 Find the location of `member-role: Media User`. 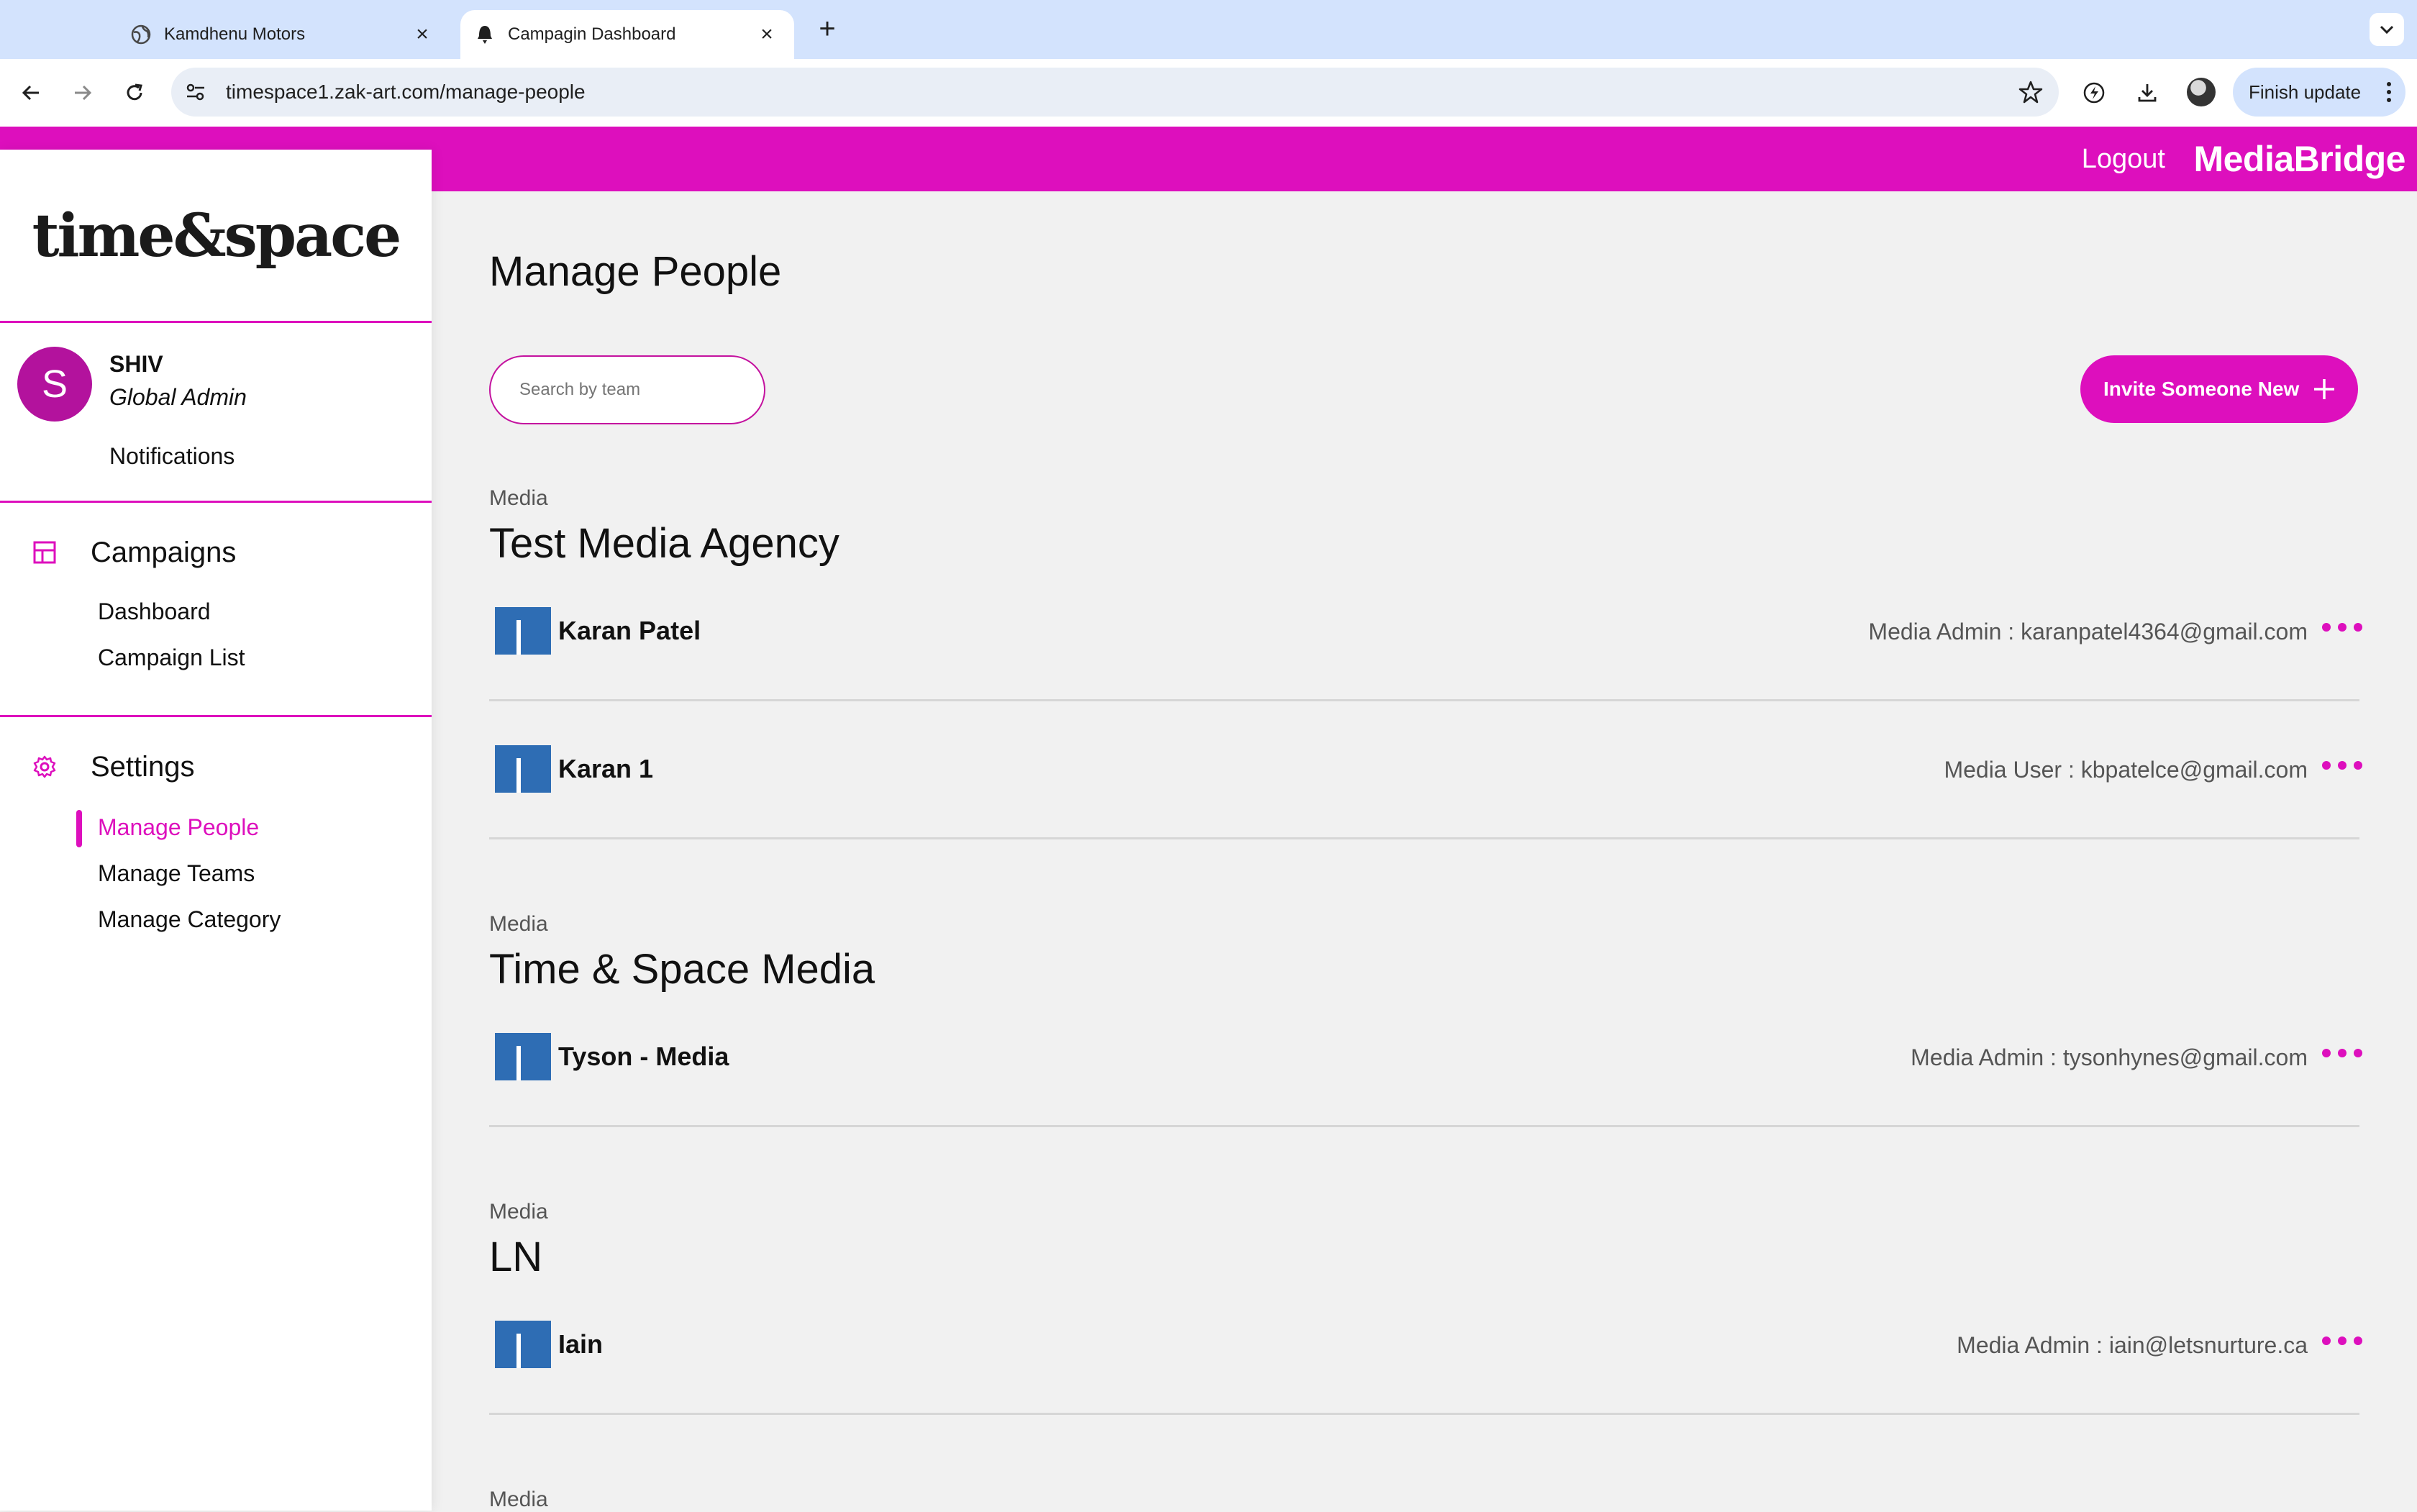

member-role: Media User is located at coordinates (2003, 770).